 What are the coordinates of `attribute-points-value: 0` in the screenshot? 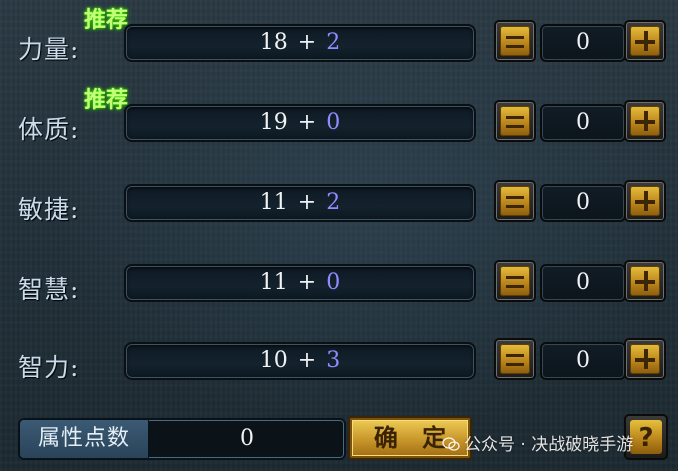 It's located at (247, 438).